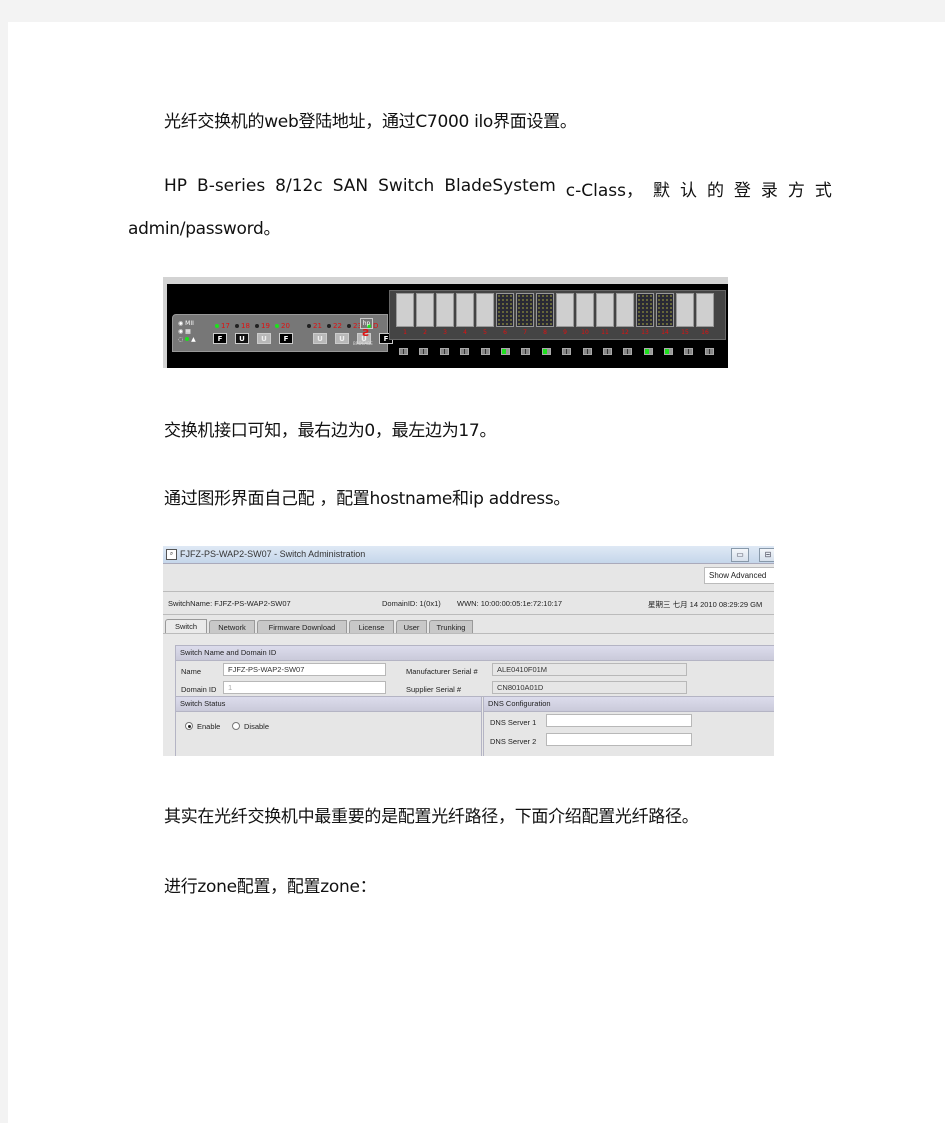 Image resolution: width=945 pixels, height=1123 pixels. Describe the element at coordinates (604, 191) in the screenshot. I see `word: c-Class，` at that location.